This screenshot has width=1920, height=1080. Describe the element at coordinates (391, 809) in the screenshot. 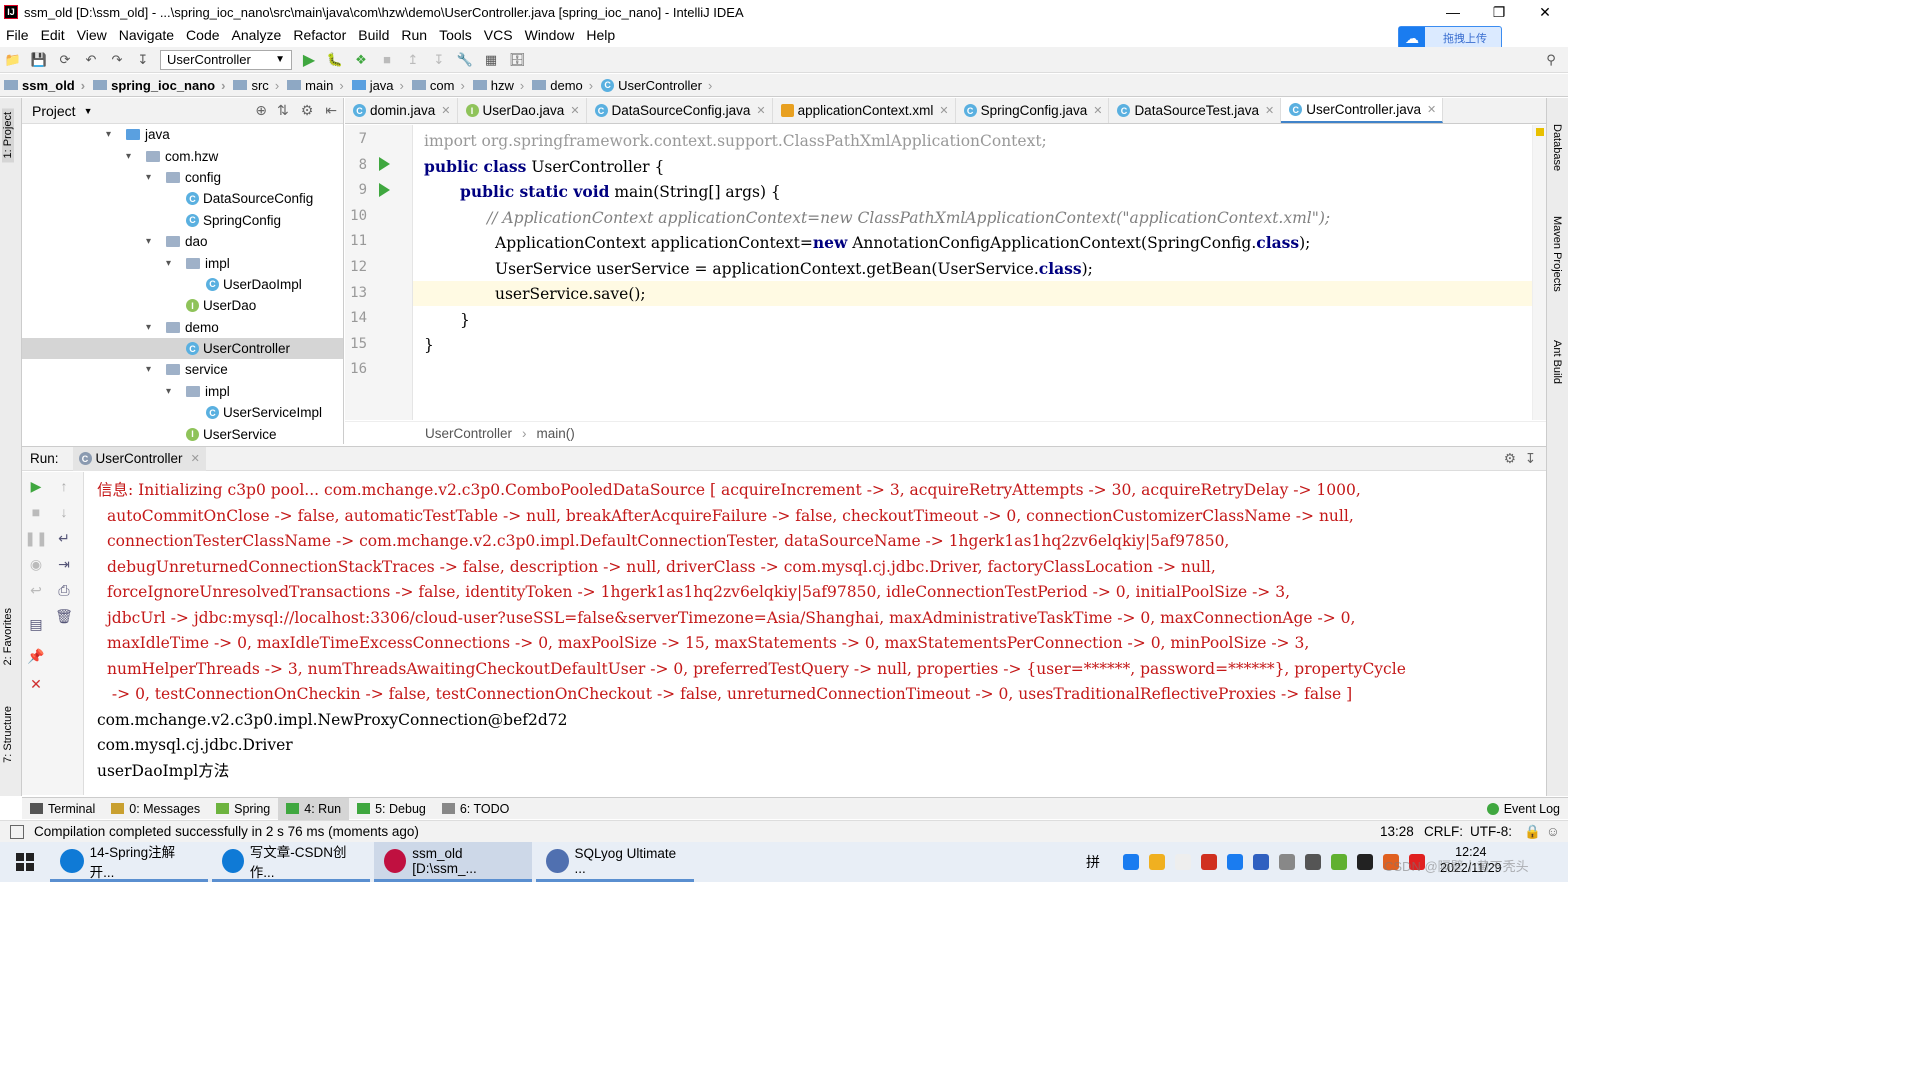

I see `tool-tab-debug: 5: Debug` at that location.